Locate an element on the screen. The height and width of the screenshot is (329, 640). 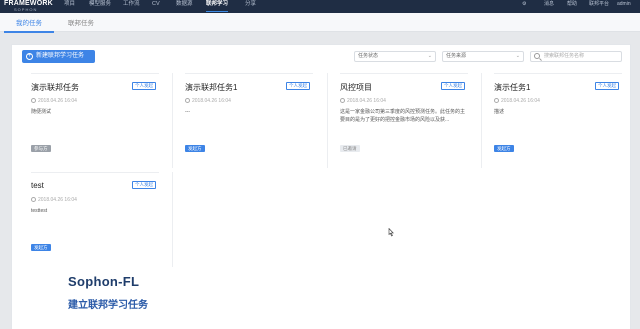
task-title: 风控项目 is located at coordinates (356, 87).